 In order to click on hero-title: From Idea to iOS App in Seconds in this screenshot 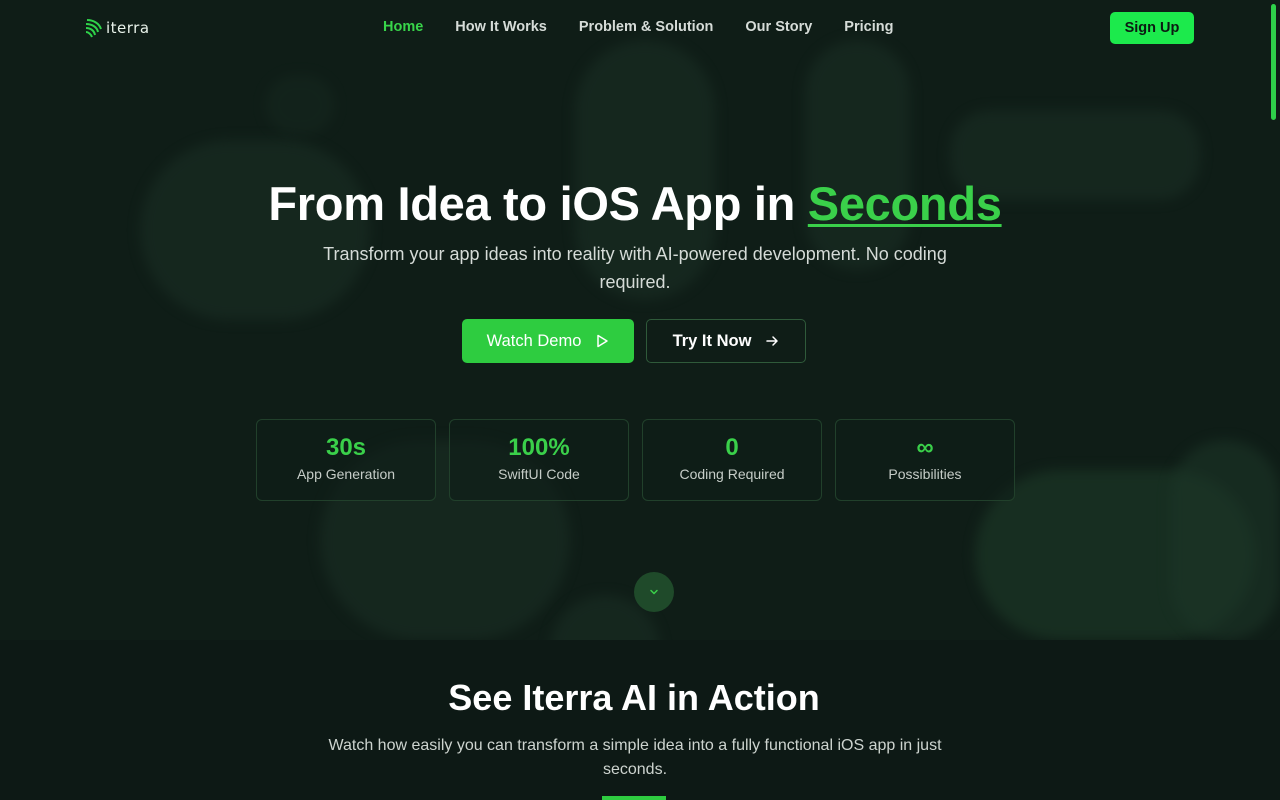, I will do `click(635, 203)`.